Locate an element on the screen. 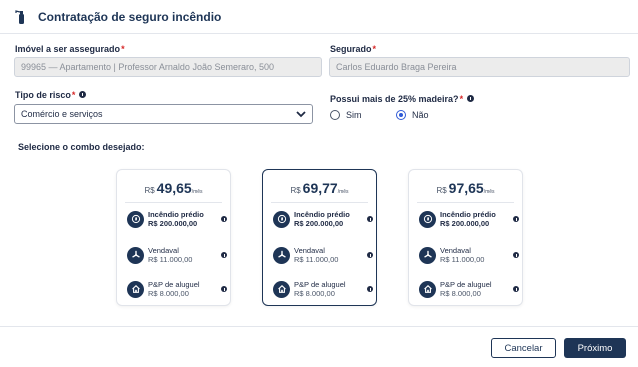  next-button: Próximo is located at coordinates (595, 348).